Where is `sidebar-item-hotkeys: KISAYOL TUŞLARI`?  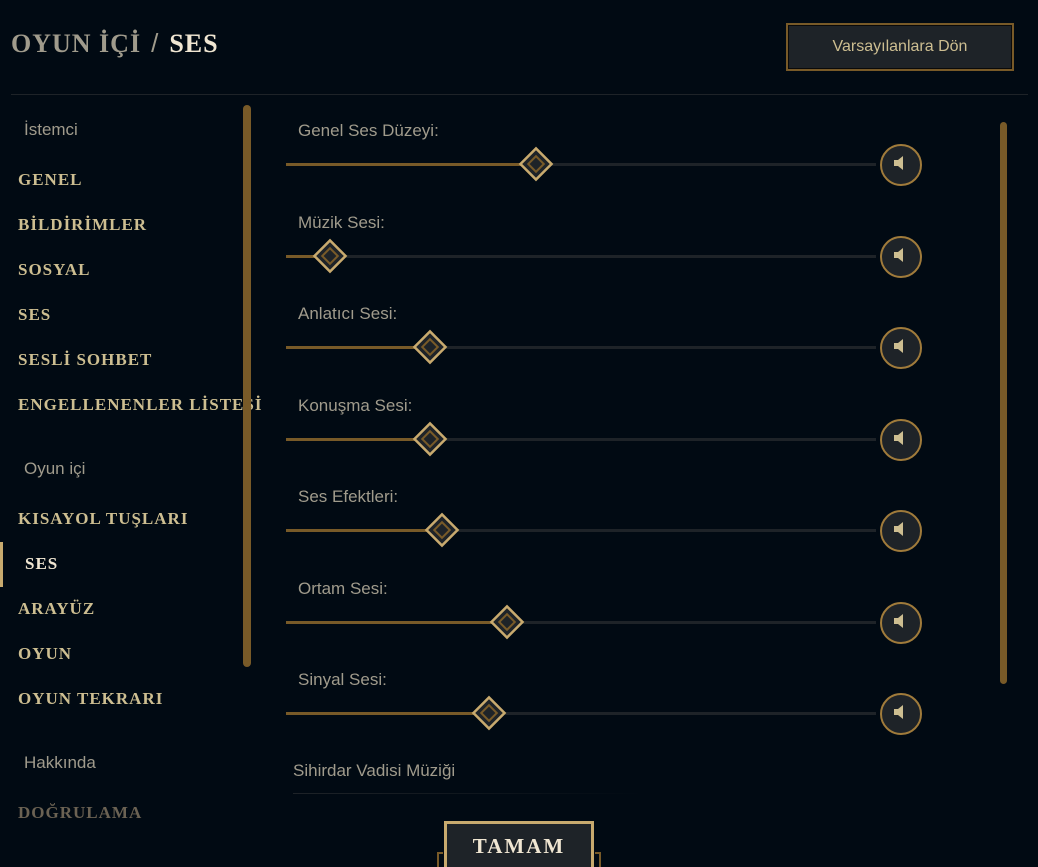 sidebar-item-hotkeys: KISAYOL TUŞLARI is located at coordinates (103, 519).